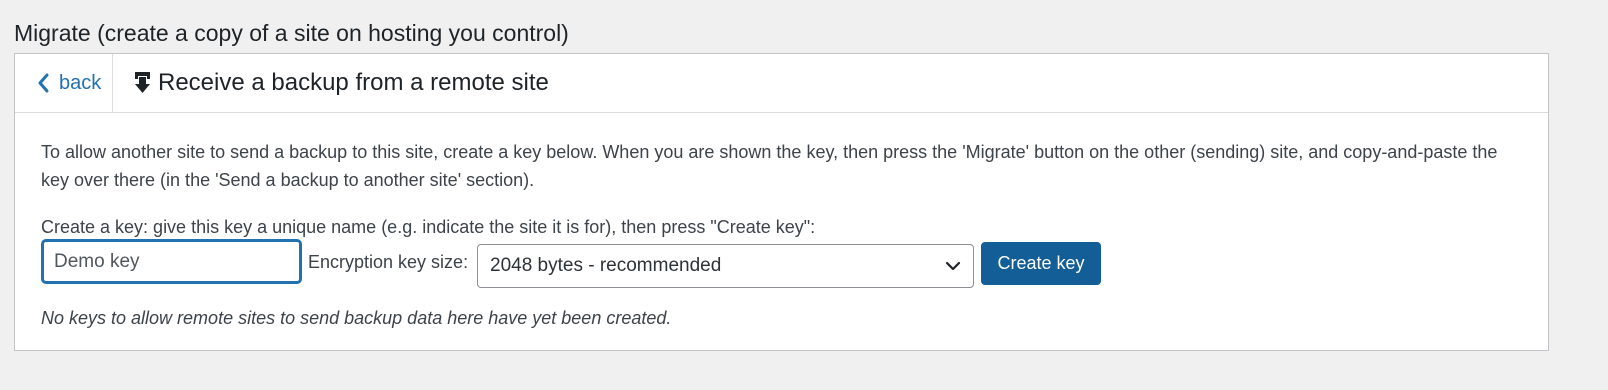  What do you see at coordinates (1041, 263) in the screenshot?
I see `create-key-button: Create key` at bounding box center [1041, 263].